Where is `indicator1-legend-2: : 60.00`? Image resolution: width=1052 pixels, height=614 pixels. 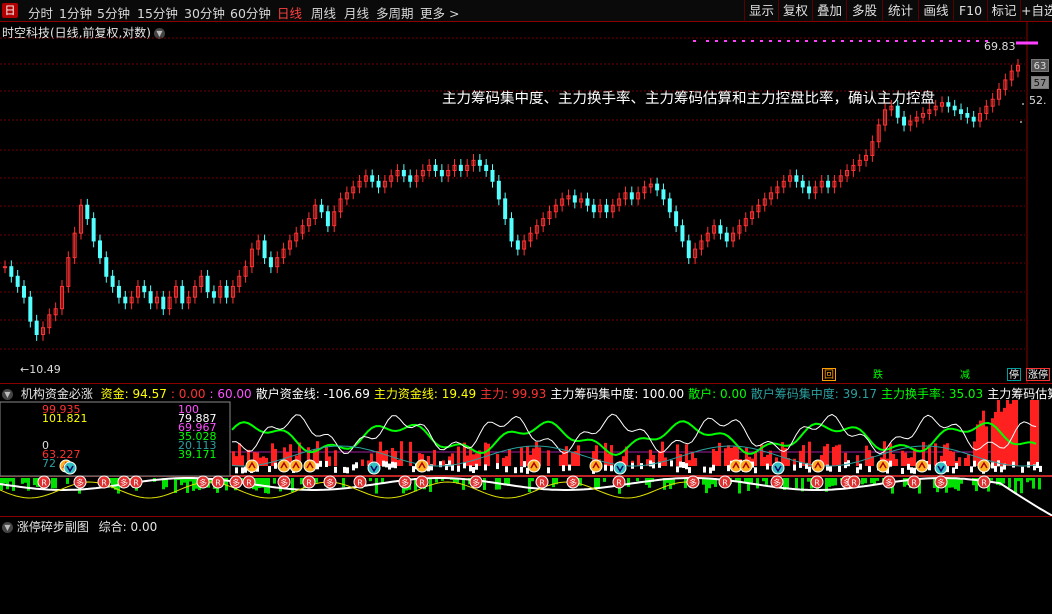
indicator1-legend-2: : 60.00 is located at coordinates (230, 394).